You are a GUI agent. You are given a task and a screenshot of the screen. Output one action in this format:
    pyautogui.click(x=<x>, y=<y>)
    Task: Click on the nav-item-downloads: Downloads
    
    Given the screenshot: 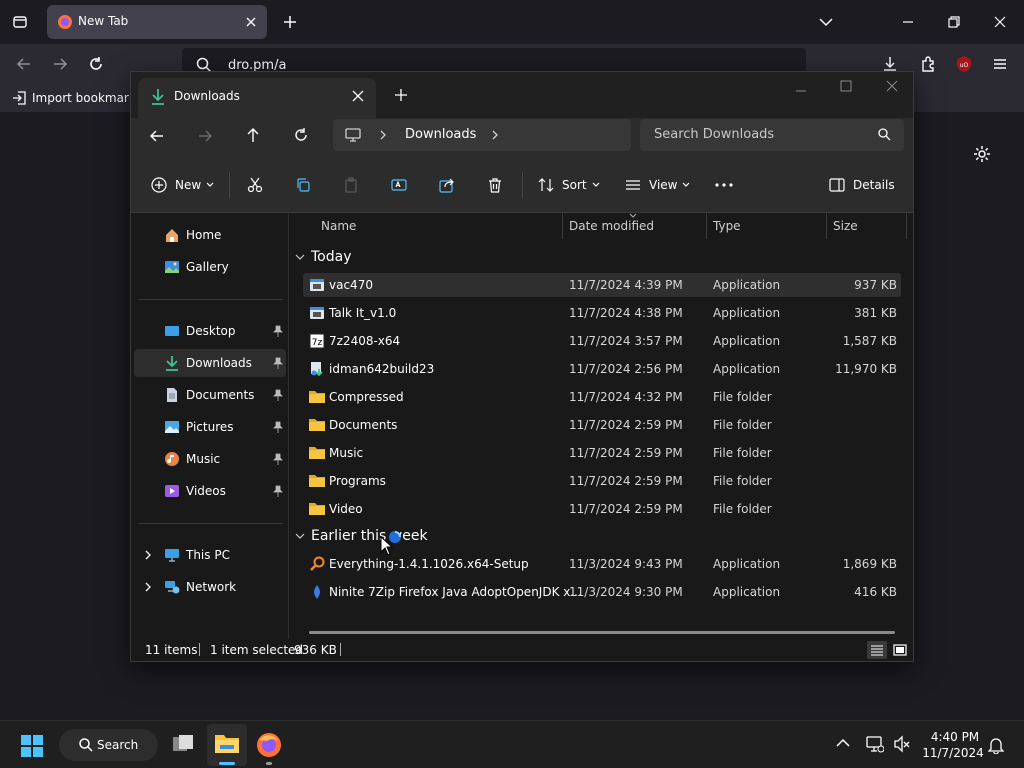 What is the action you would take?
    pyautogui.click(x=210, y=363)
    